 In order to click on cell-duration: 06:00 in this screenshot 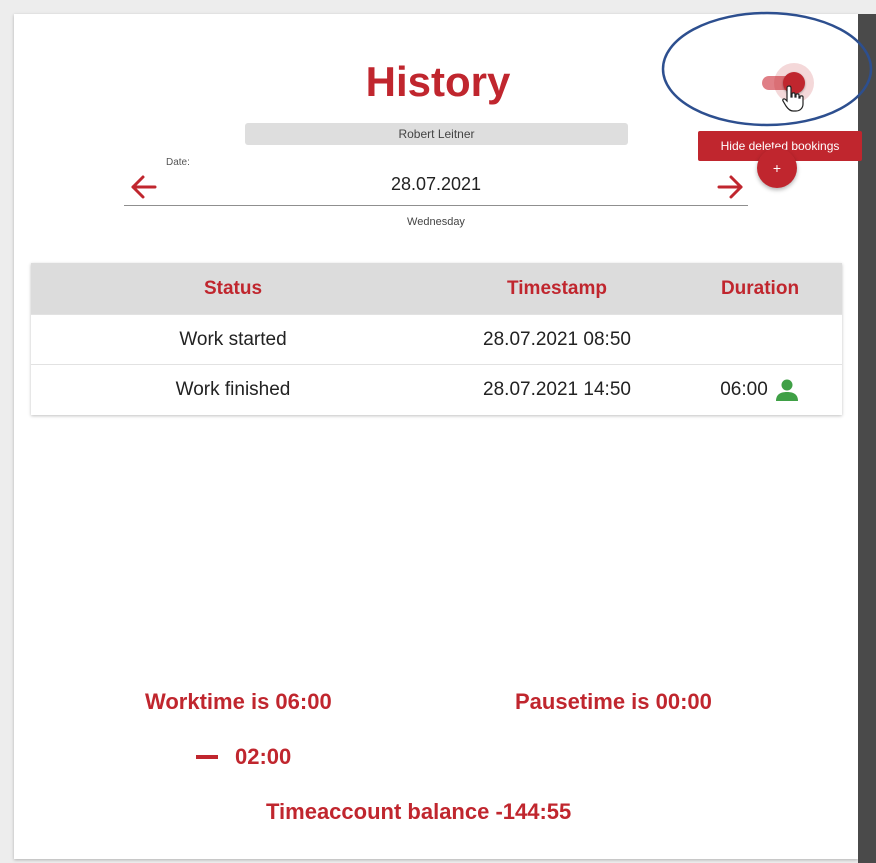, I will do `click(760, 390)`.